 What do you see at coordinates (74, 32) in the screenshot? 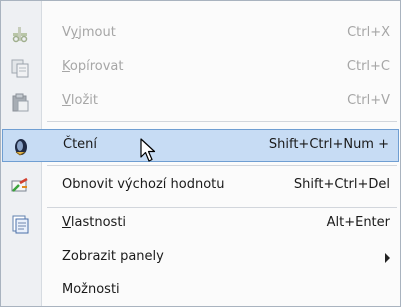
I see `access-key: y` at bounding box center [74, 32].